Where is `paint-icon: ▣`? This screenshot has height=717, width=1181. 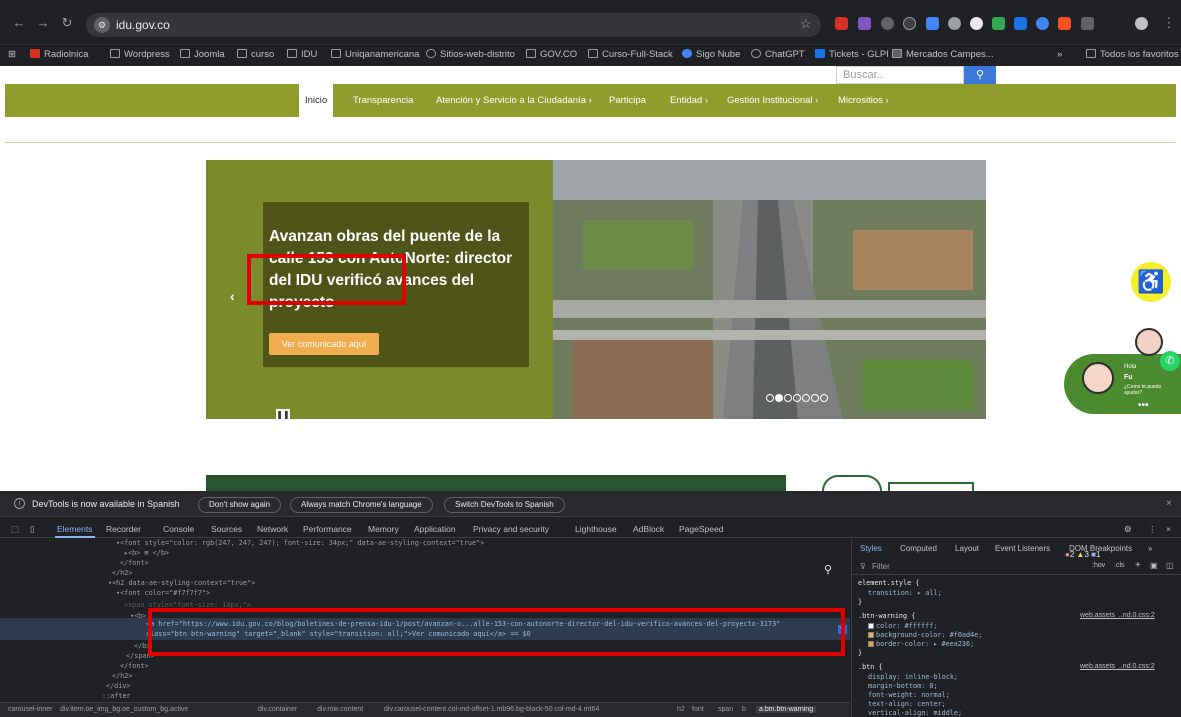 paint-icon: ▣ is located at coordinates (1154, 565).